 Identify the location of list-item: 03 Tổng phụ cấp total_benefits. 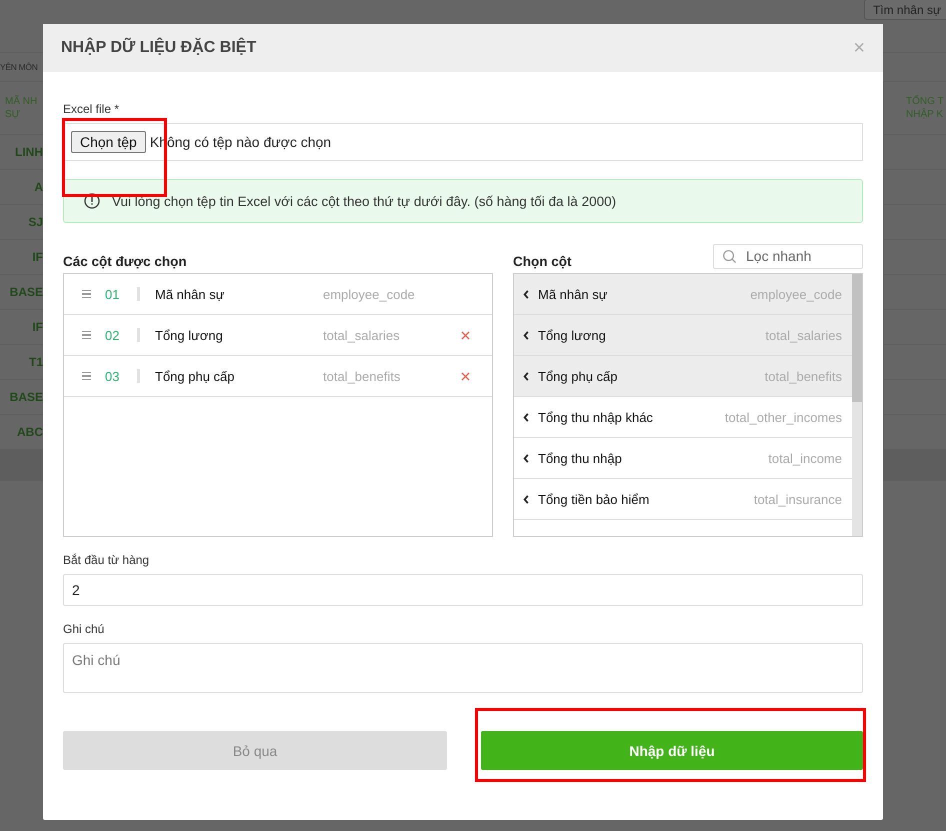
(278, 376).